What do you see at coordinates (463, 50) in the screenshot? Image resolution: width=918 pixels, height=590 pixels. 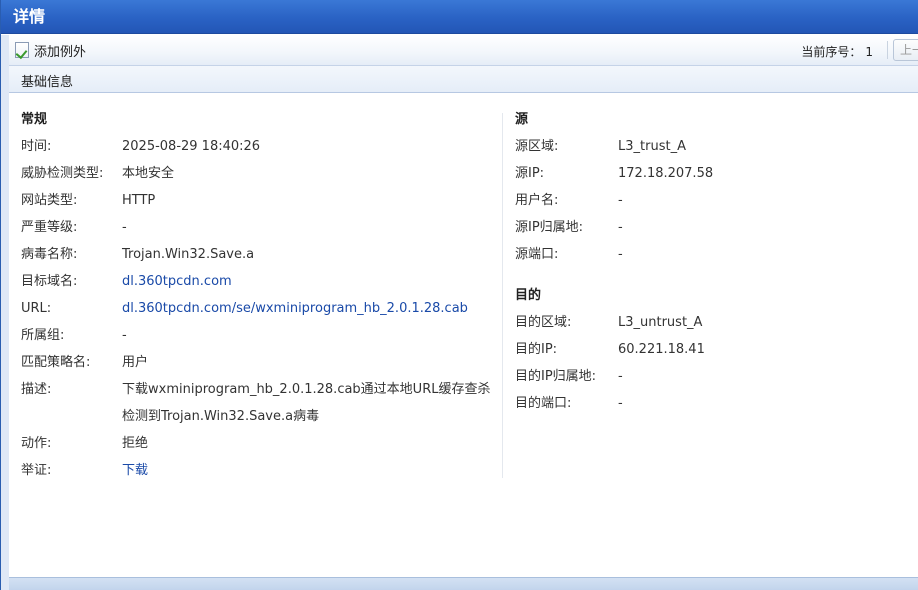 I see `toolbar: 添加例外 当前序号：1 上一` at bounding box center [463, 50].